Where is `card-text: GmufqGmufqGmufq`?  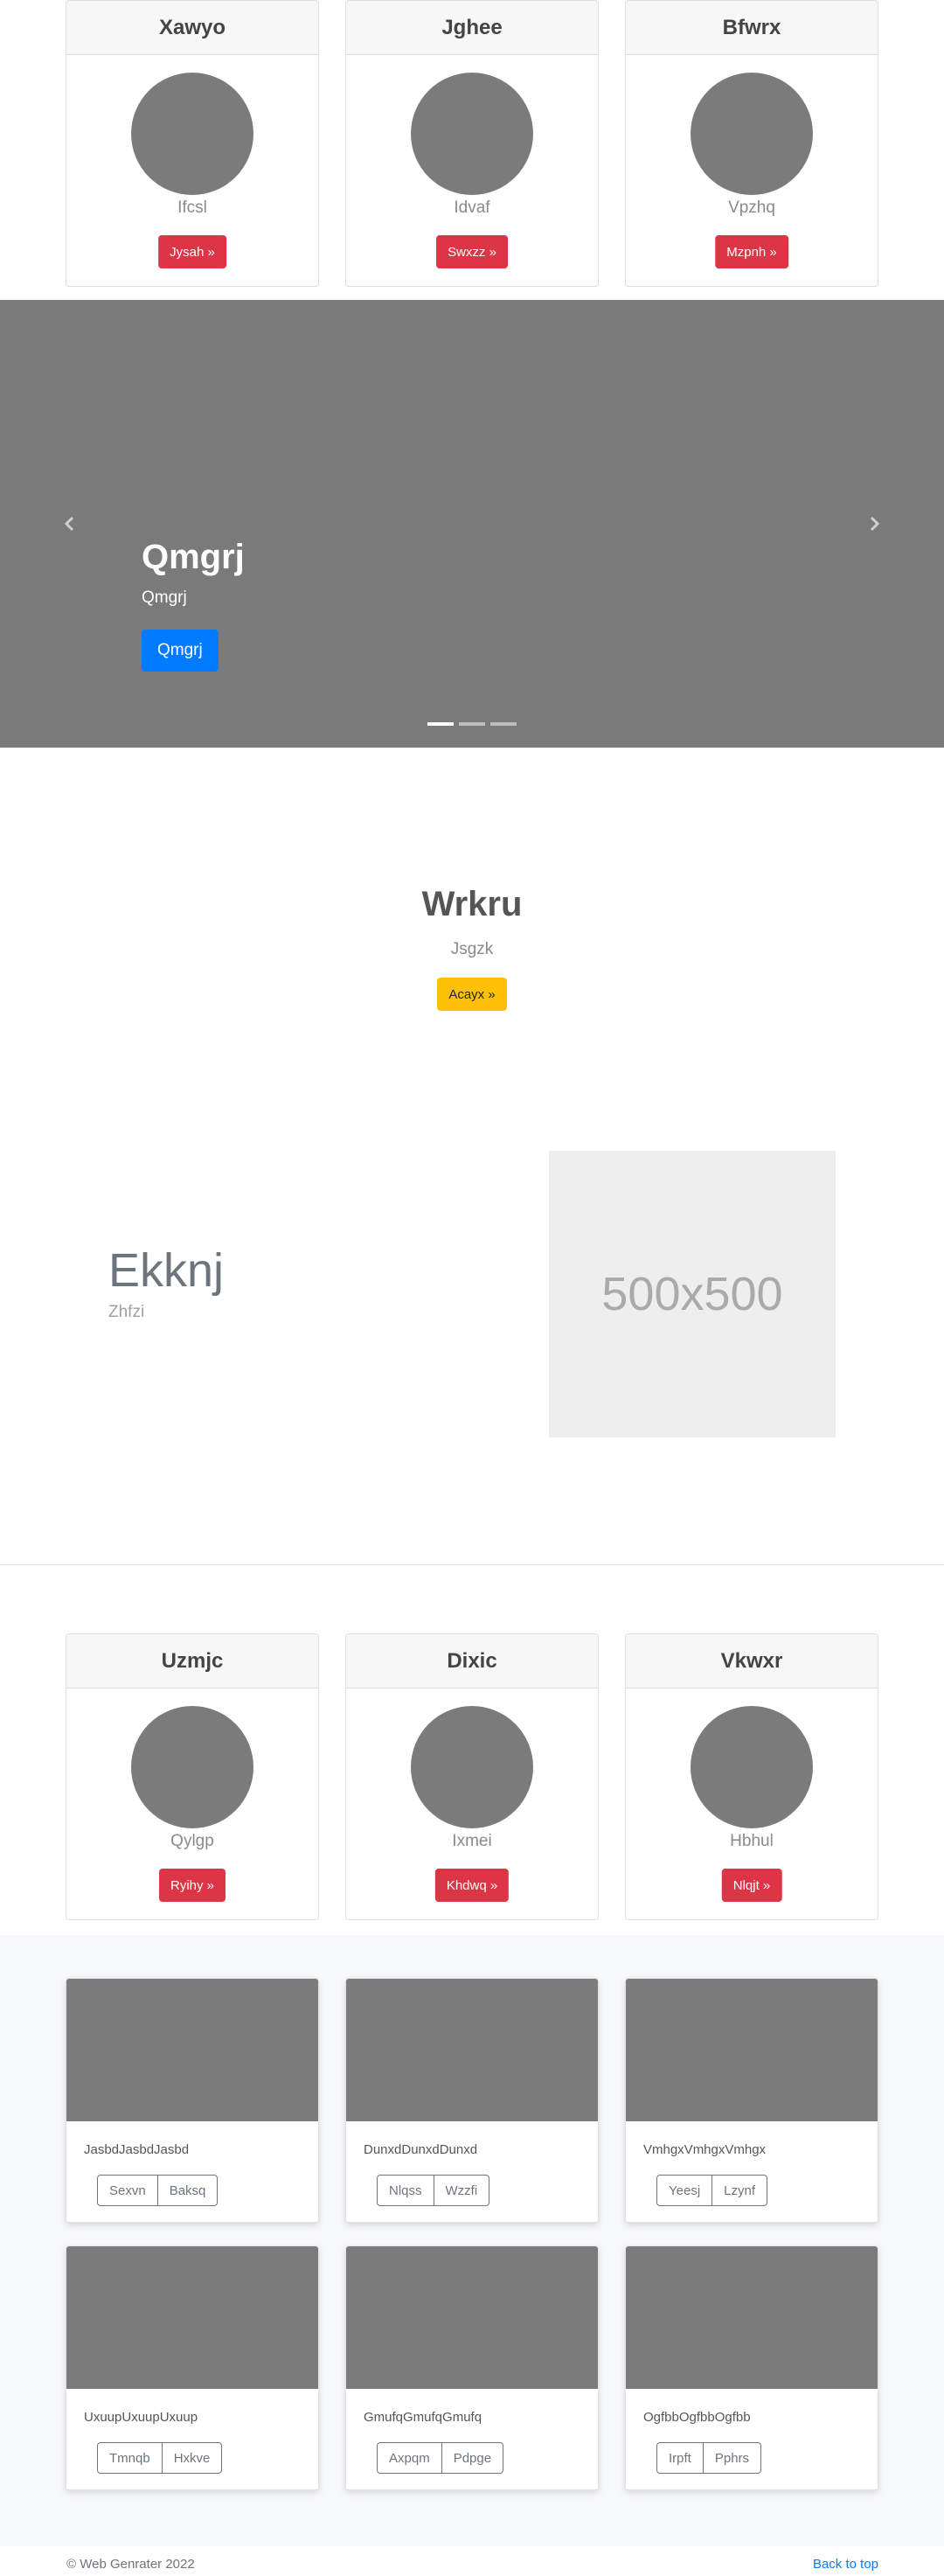
card-text: GmufqGmufqGmufq is located at coordinates (423, 2417).